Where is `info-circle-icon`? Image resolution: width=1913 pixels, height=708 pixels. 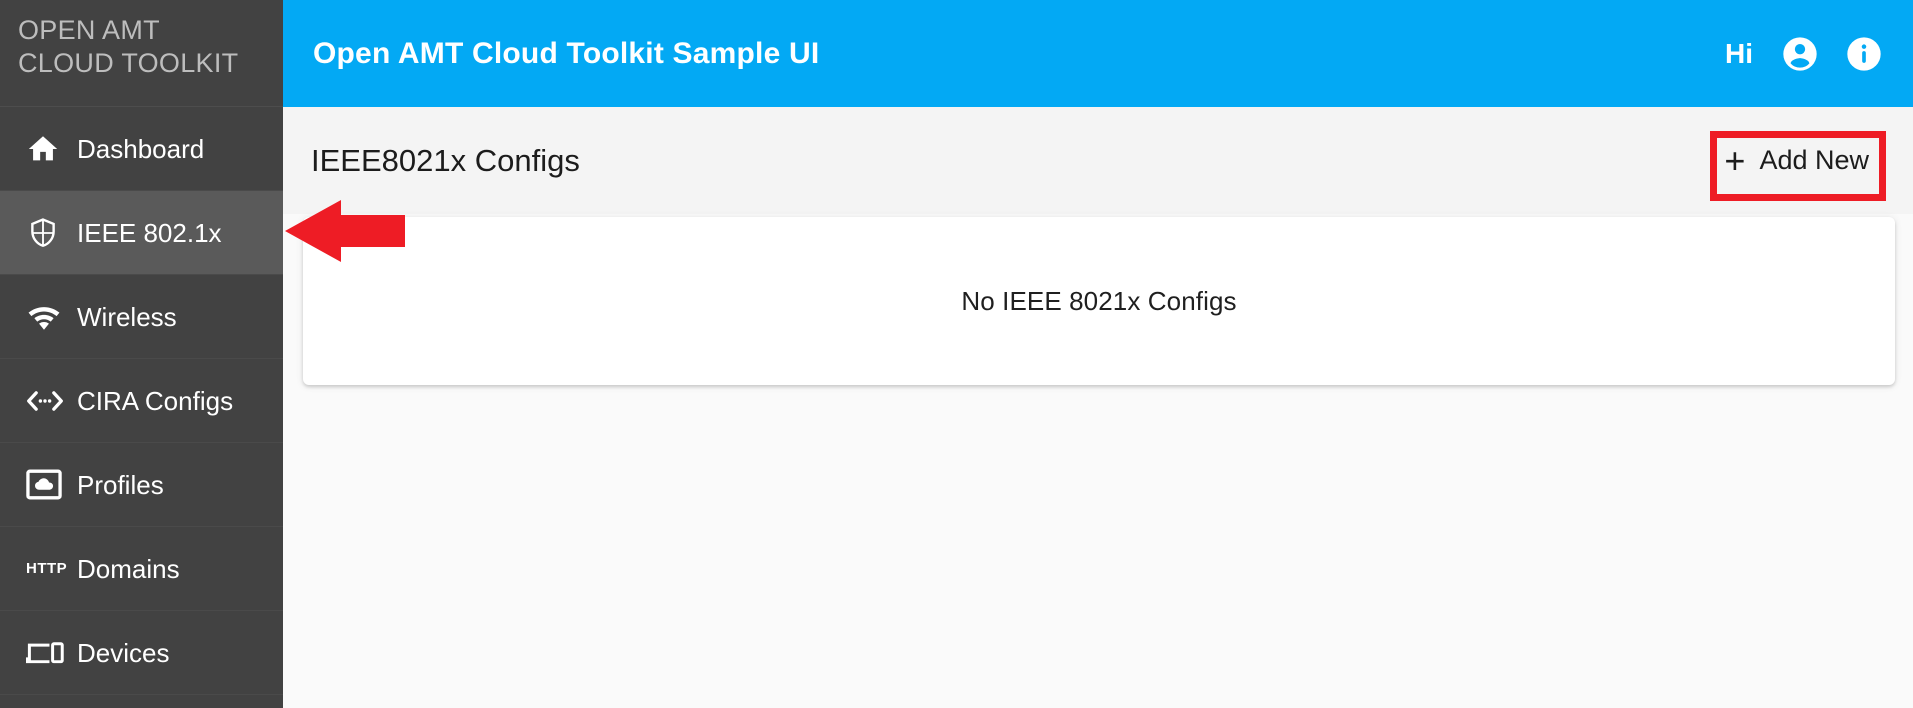
info-circle-icon is located at coordinates (1864, 54).